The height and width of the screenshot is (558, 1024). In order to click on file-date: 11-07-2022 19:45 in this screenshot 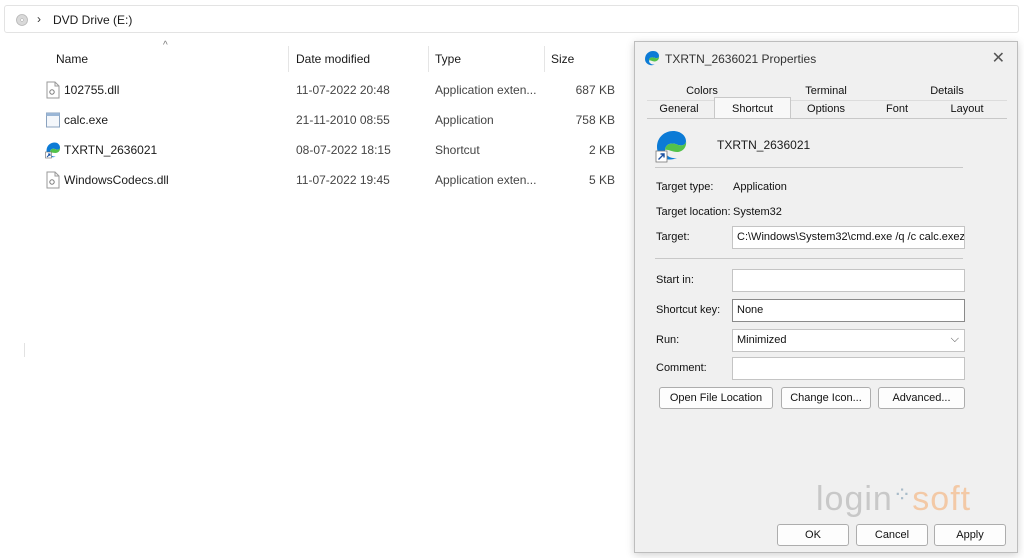, I will do `click(343, 180)`.